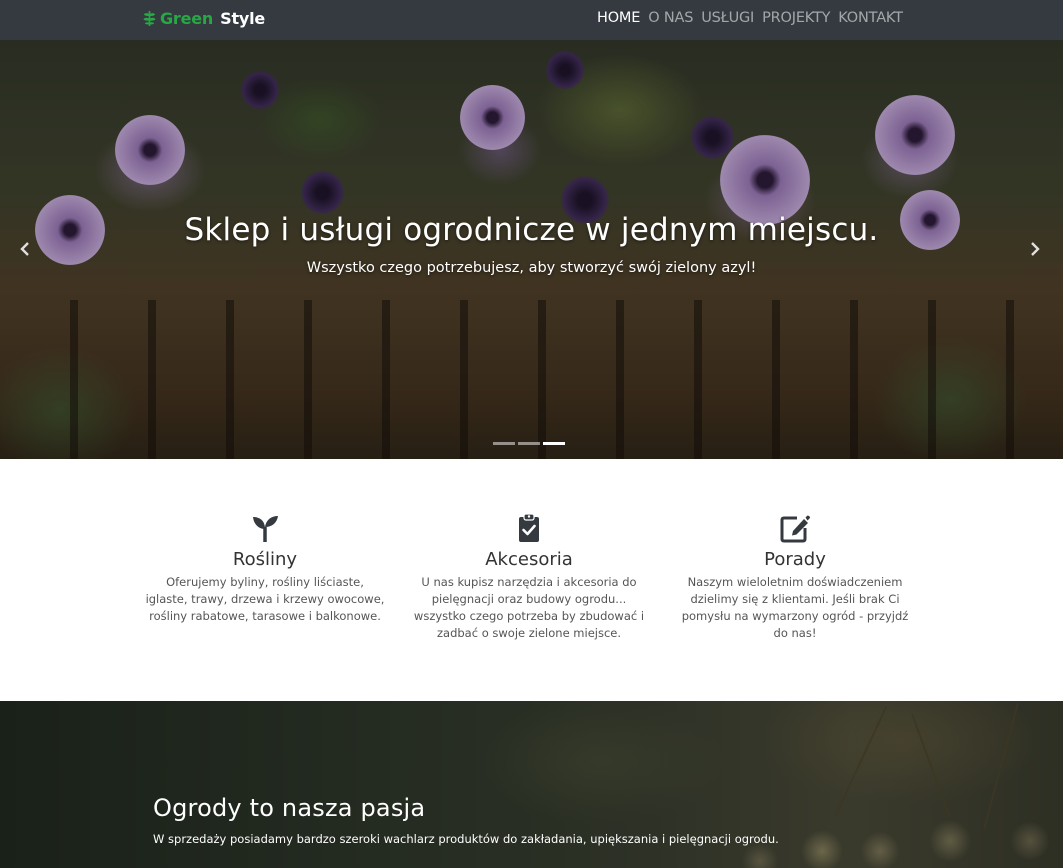  I want to click on feature-title: Porady, so click(795, 559).